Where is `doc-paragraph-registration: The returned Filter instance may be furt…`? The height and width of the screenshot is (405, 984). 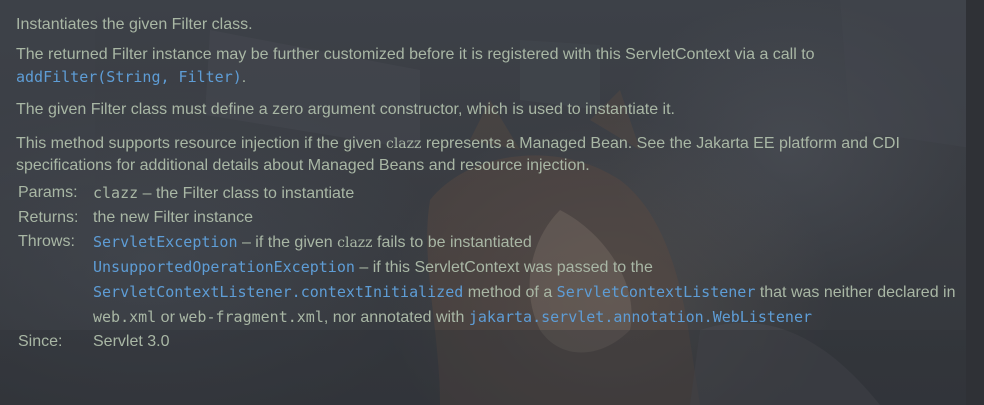 doc-paragraph-registration: The returned Filter instance may be furt… is located at coordinates (486, 66).